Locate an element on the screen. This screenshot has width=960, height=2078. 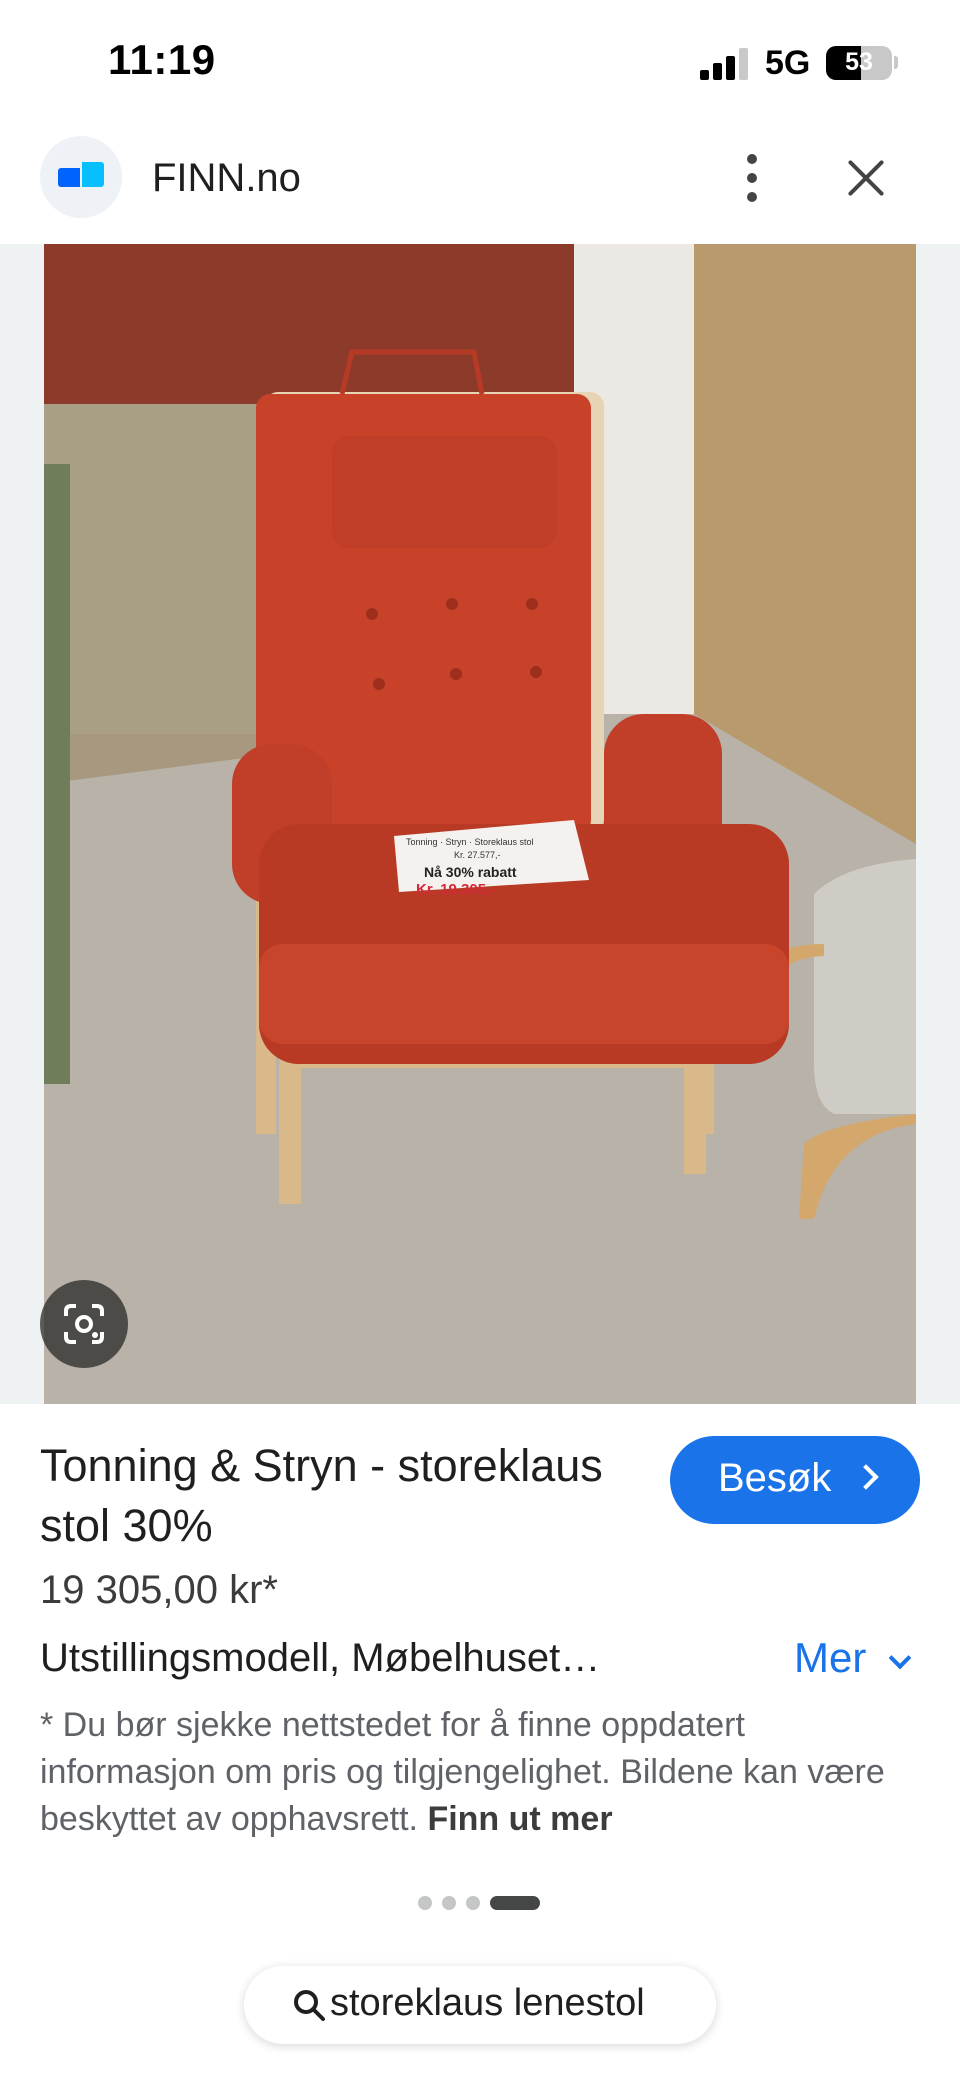
site-name: FINN.no is located at coordinates (226, 178).